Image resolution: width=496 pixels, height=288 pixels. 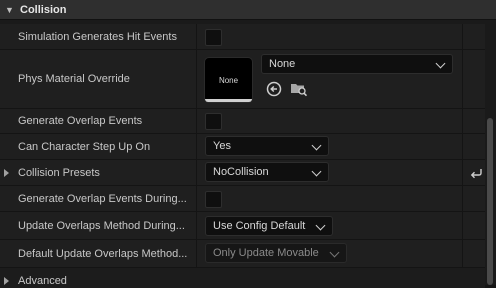 What do you see at coordinates (228, 100) in the screenshot?
I see `thumbnail-color-strip` at bounding box center [228, 100].